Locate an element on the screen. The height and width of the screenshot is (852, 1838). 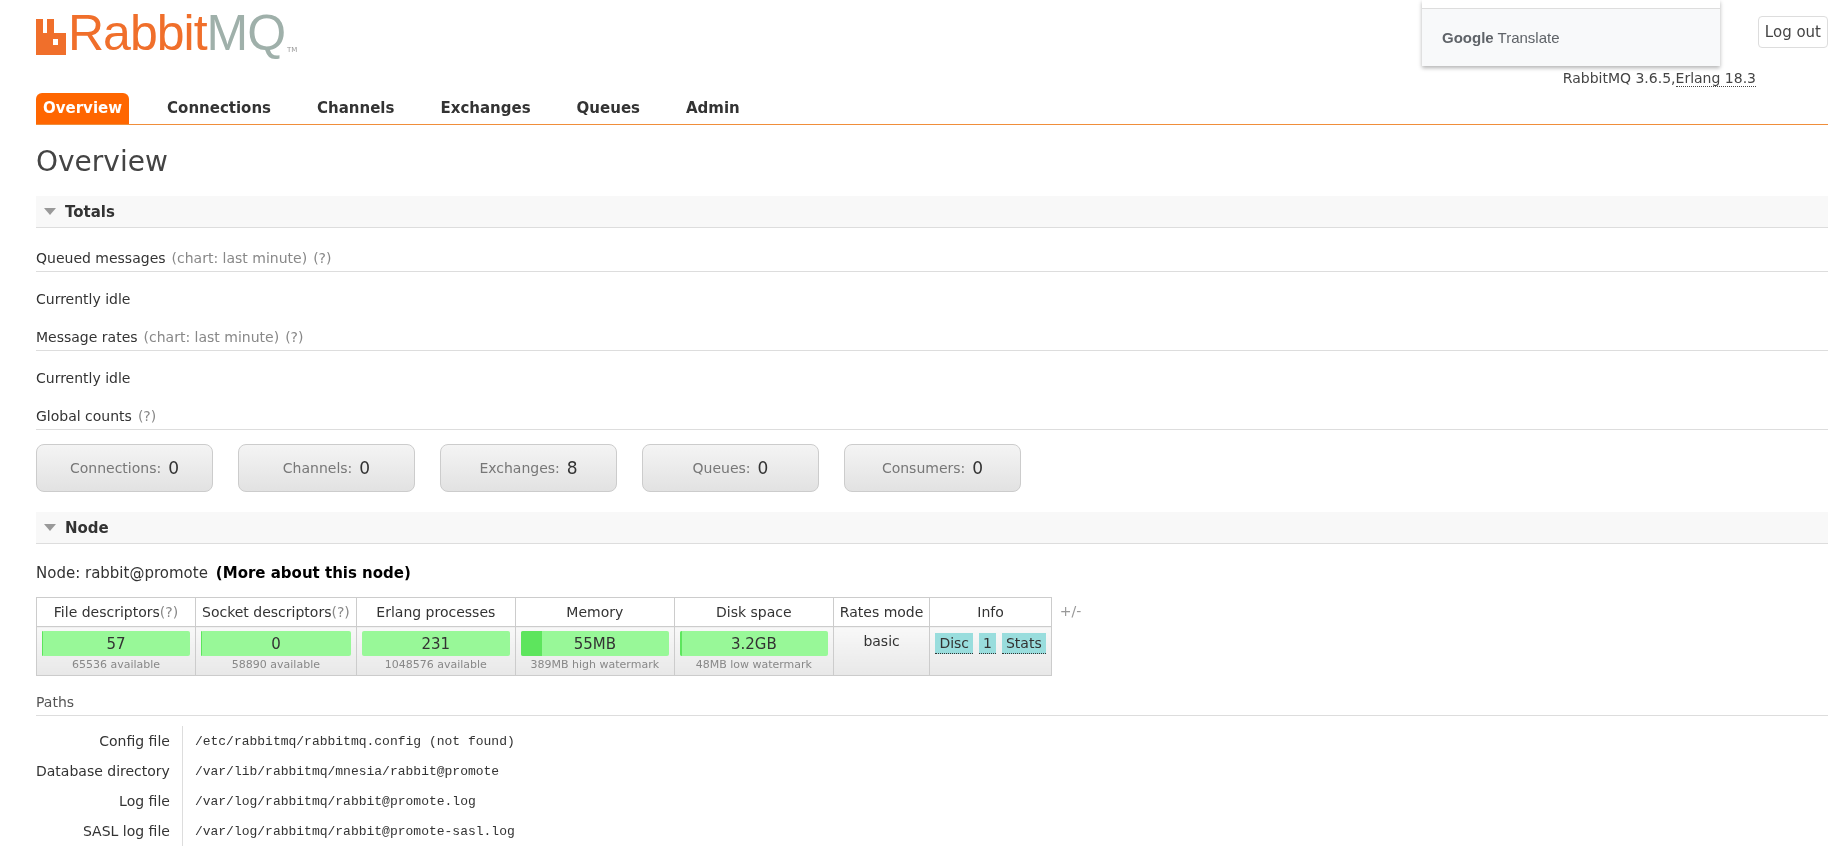
count-label: Consumers: is located at coordinates (923, 468).